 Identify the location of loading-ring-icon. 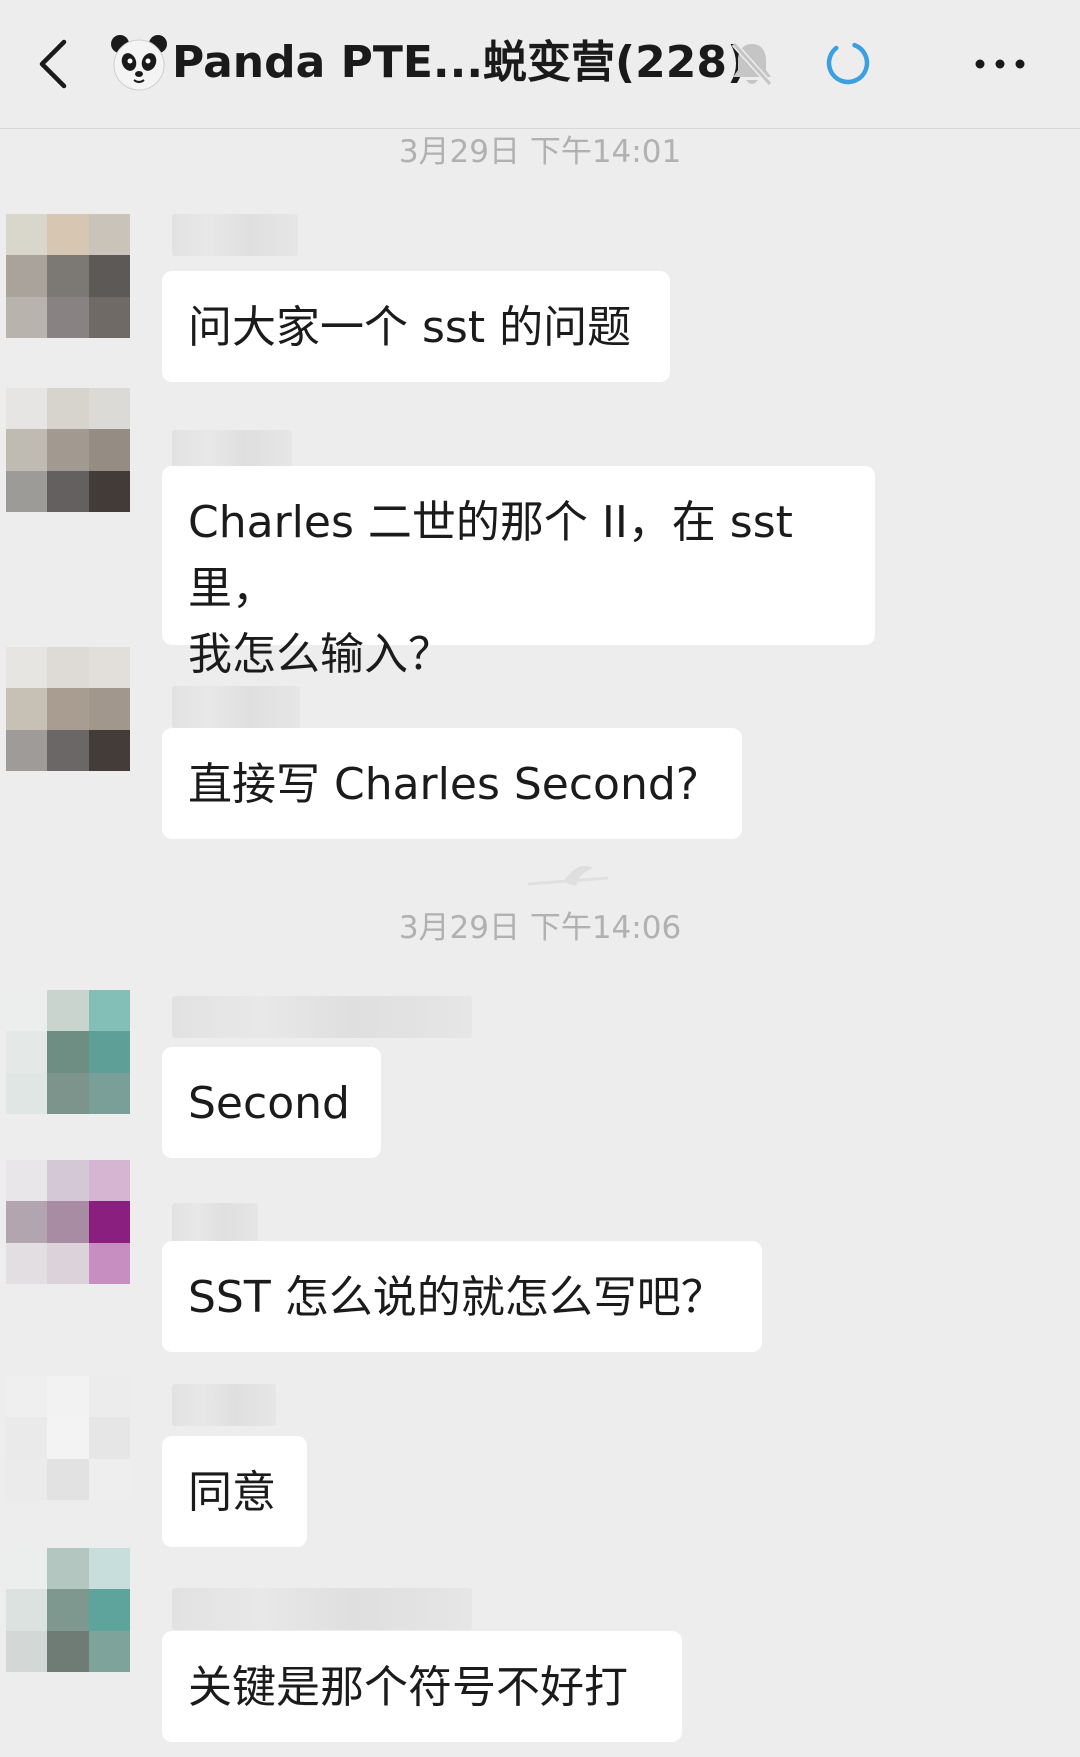
(848, 63).